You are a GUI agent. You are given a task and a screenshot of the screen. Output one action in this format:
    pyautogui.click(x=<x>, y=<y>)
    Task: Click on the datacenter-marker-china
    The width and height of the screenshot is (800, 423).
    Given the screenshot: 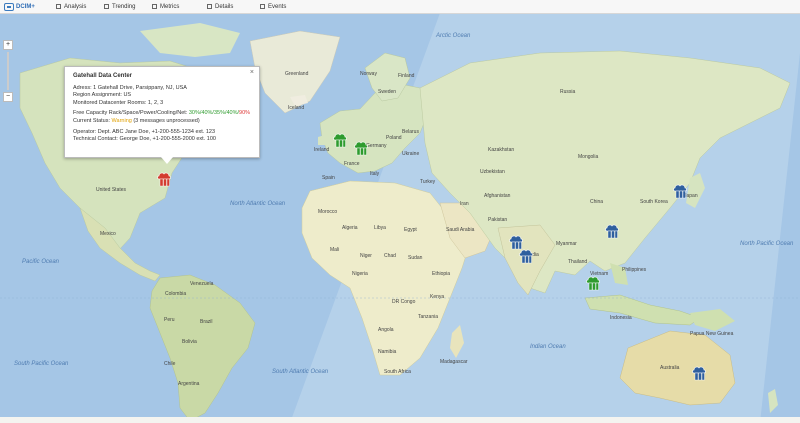 What is the action you would take?
    pyautogui.click(x=612, y=230)
    